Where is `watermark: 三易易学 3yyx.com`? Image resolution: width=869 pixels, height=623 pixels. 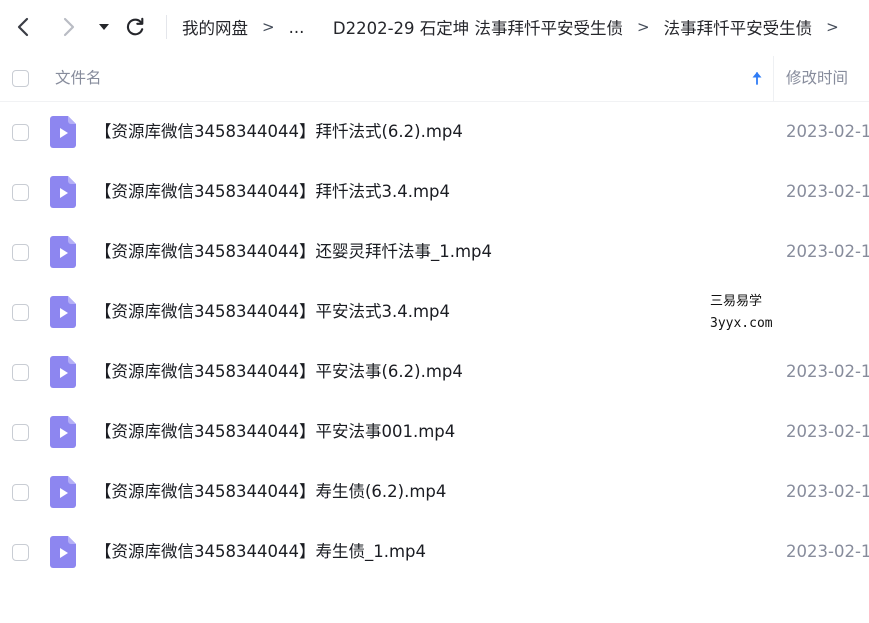
watermark: 三易易学 3yyx.com is located at coordinates (741, 313).